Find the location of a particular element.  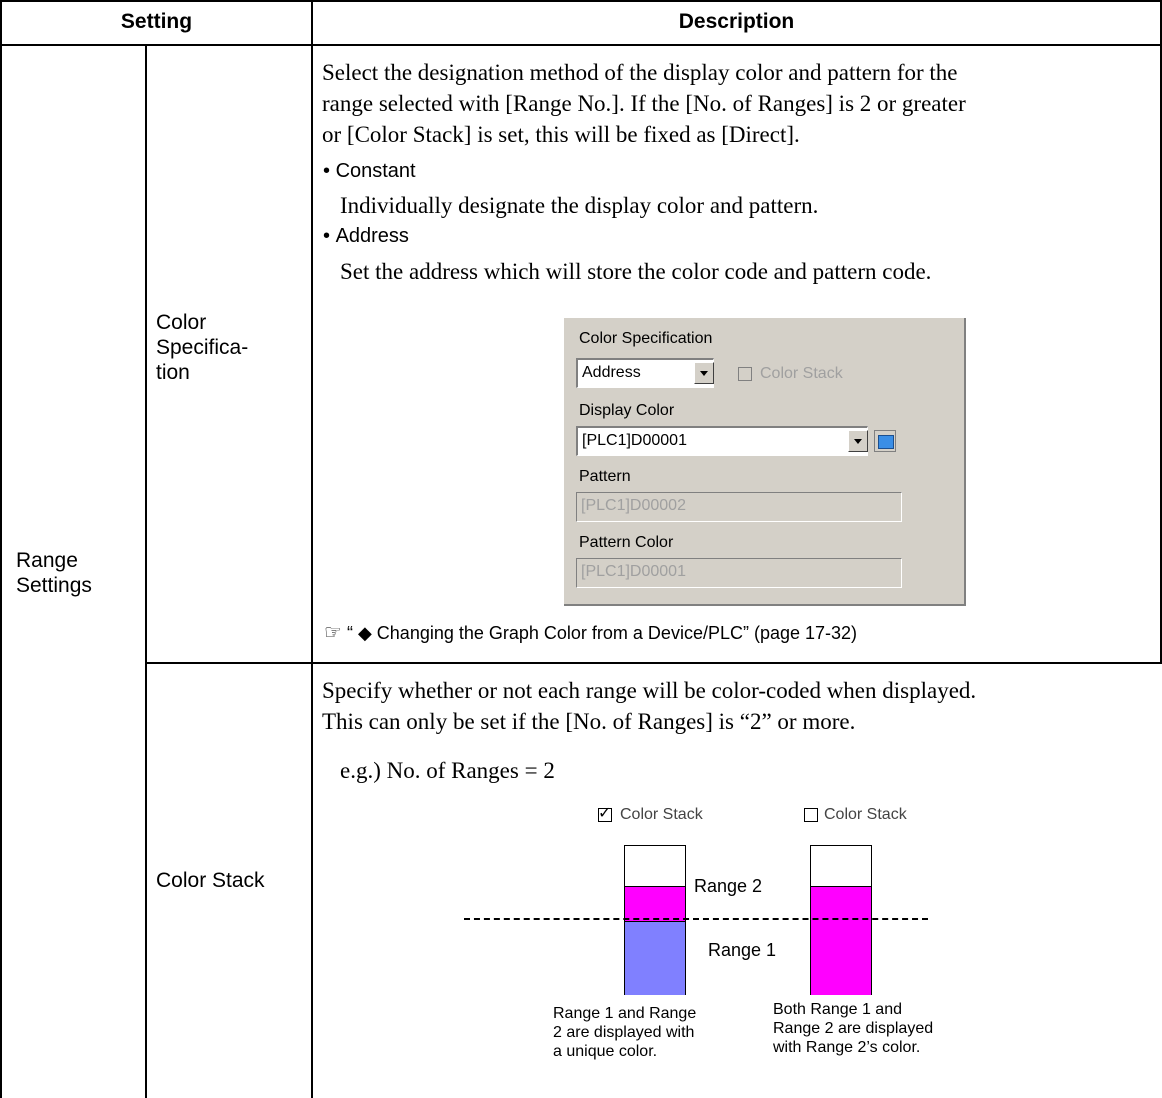

setting-color-stack: Color Stack is located at coordinates (210, 880).